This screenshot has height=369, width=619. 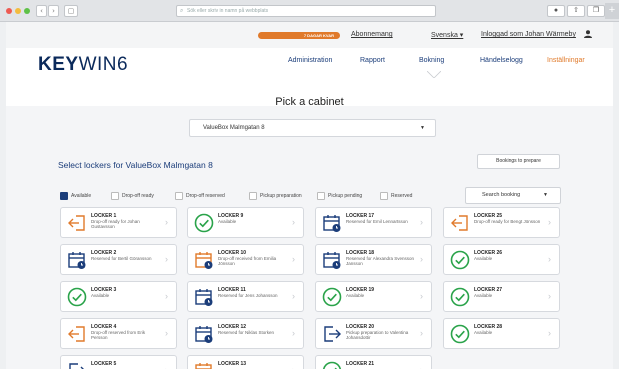 I want to click on logo-light: WIN6, so click(x=103, y=64).